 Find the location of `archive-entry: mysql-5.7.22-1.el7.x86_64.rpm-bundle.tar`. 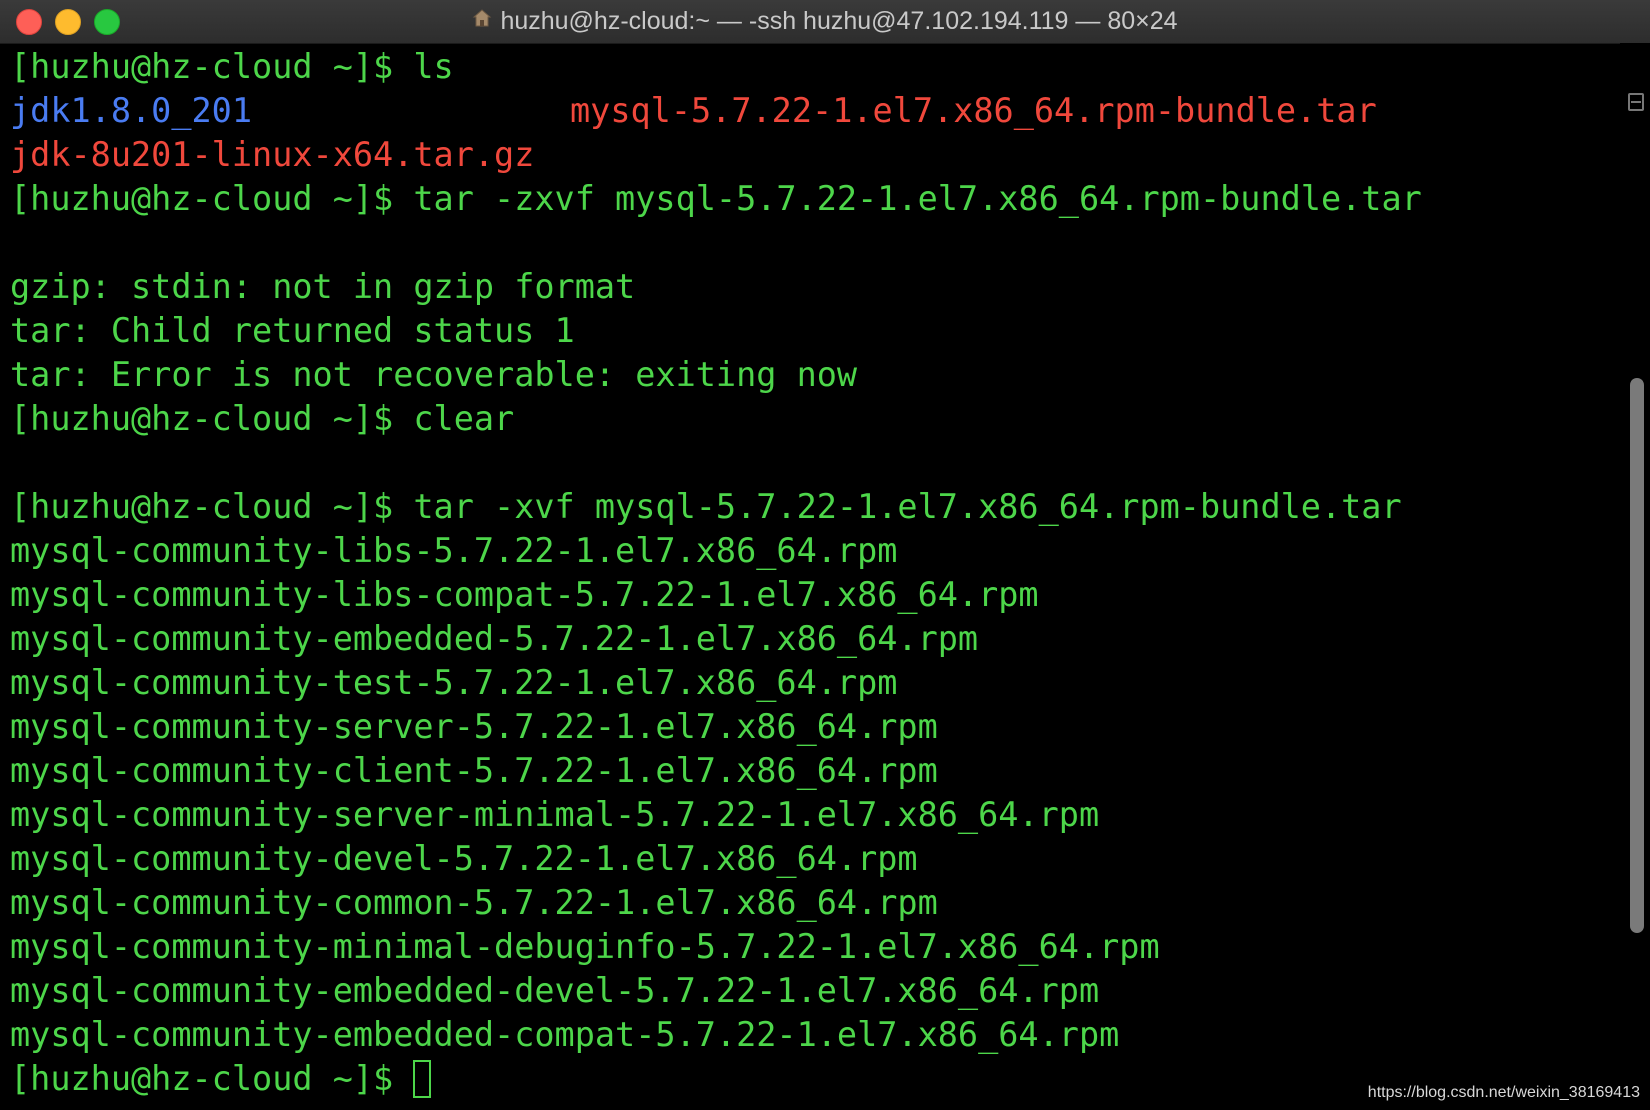

archive-entry: mysql-5.7.22-1.el7.x86_64.rpm-bundle.tar is located at coordinates (973, 110).